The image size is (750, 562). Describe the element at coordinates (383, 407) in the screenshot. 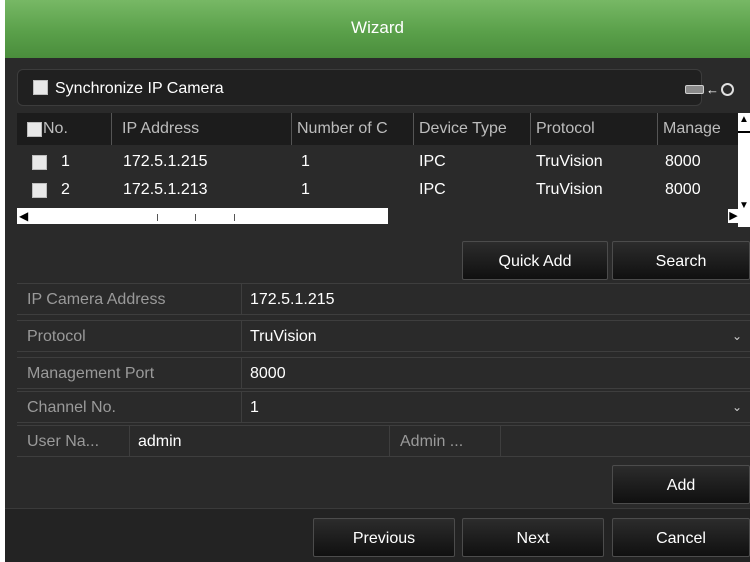

I see `channel-row: Channel No. 1 ⌄` at that location.